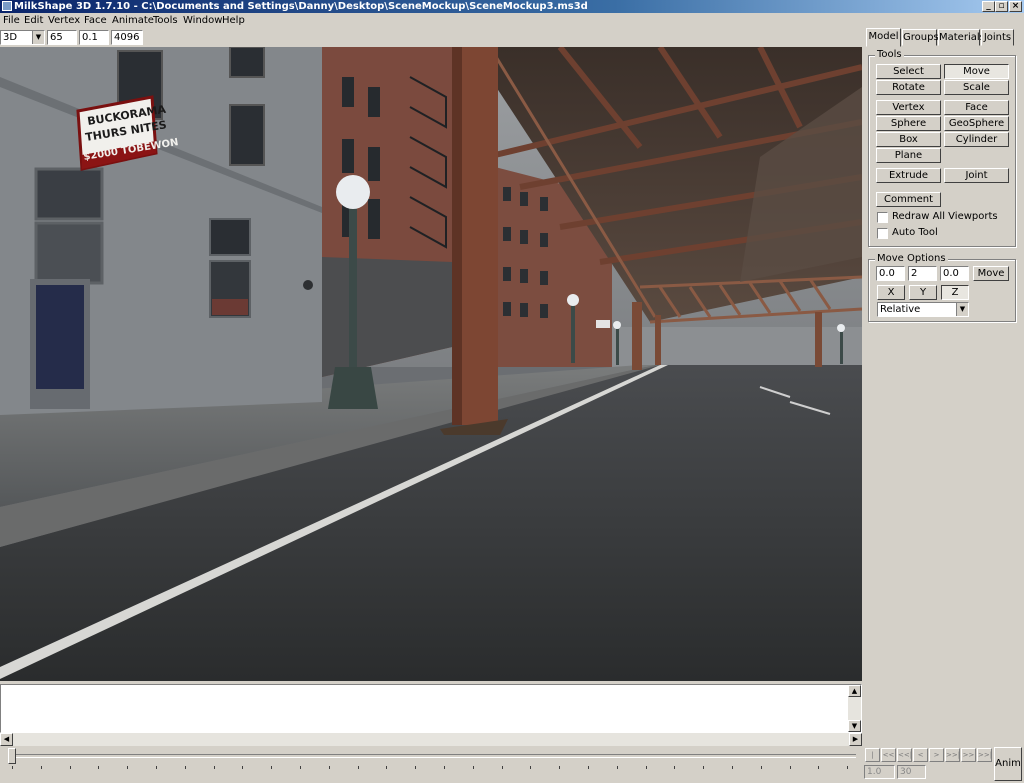  I want to click on start-frame-field: 1.0, so click(879, 772).